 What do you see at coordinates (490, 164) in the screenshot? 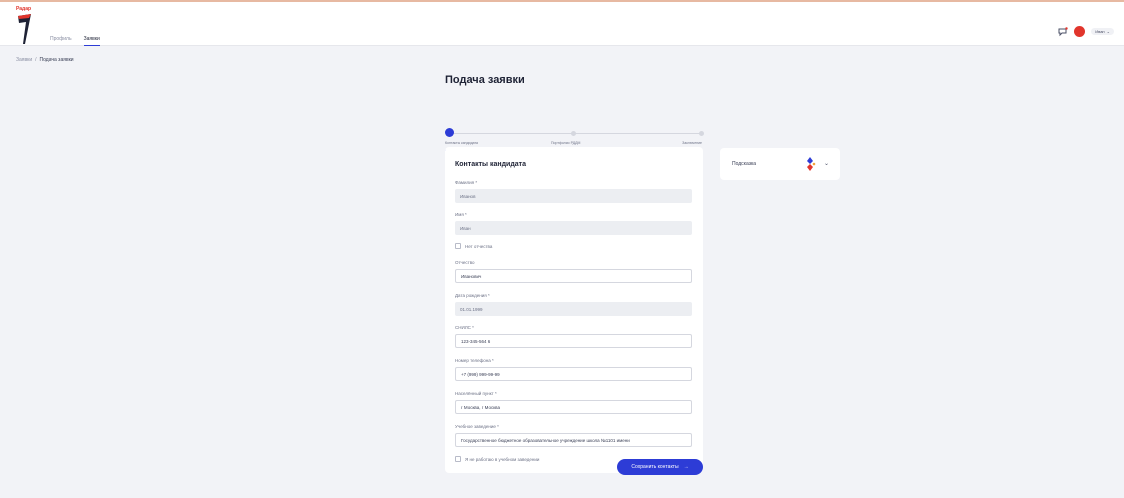
I see `form-title: Контакты кандидата` at bounding box center [490, 164].